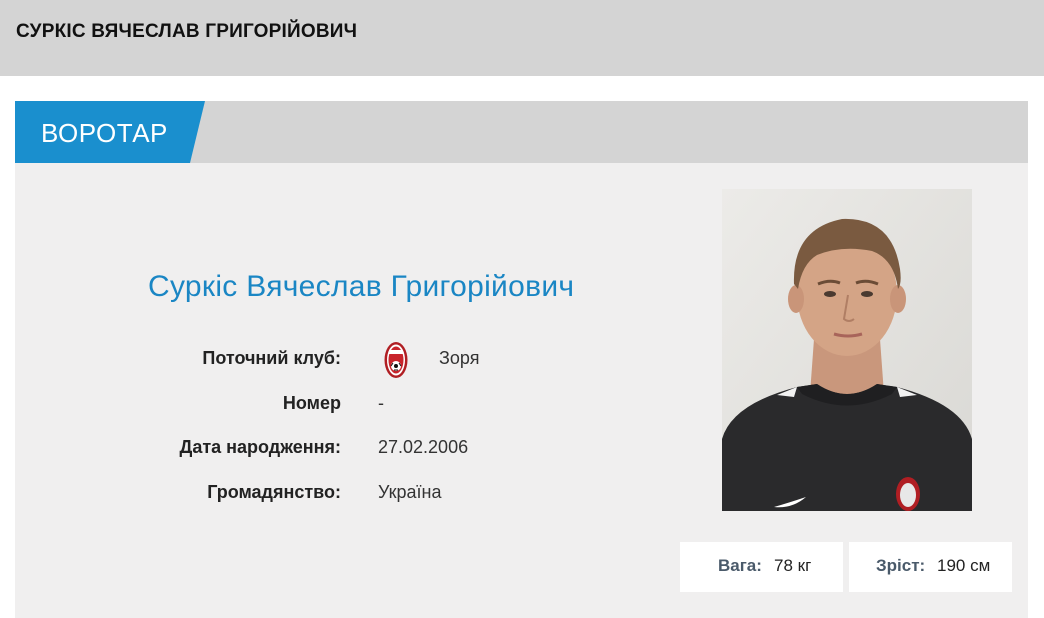 The image size is (1044, 618). Describe the element at coordinates (396, 360) in the screenshot. I see `zorya-club-logo-icon` at that location.